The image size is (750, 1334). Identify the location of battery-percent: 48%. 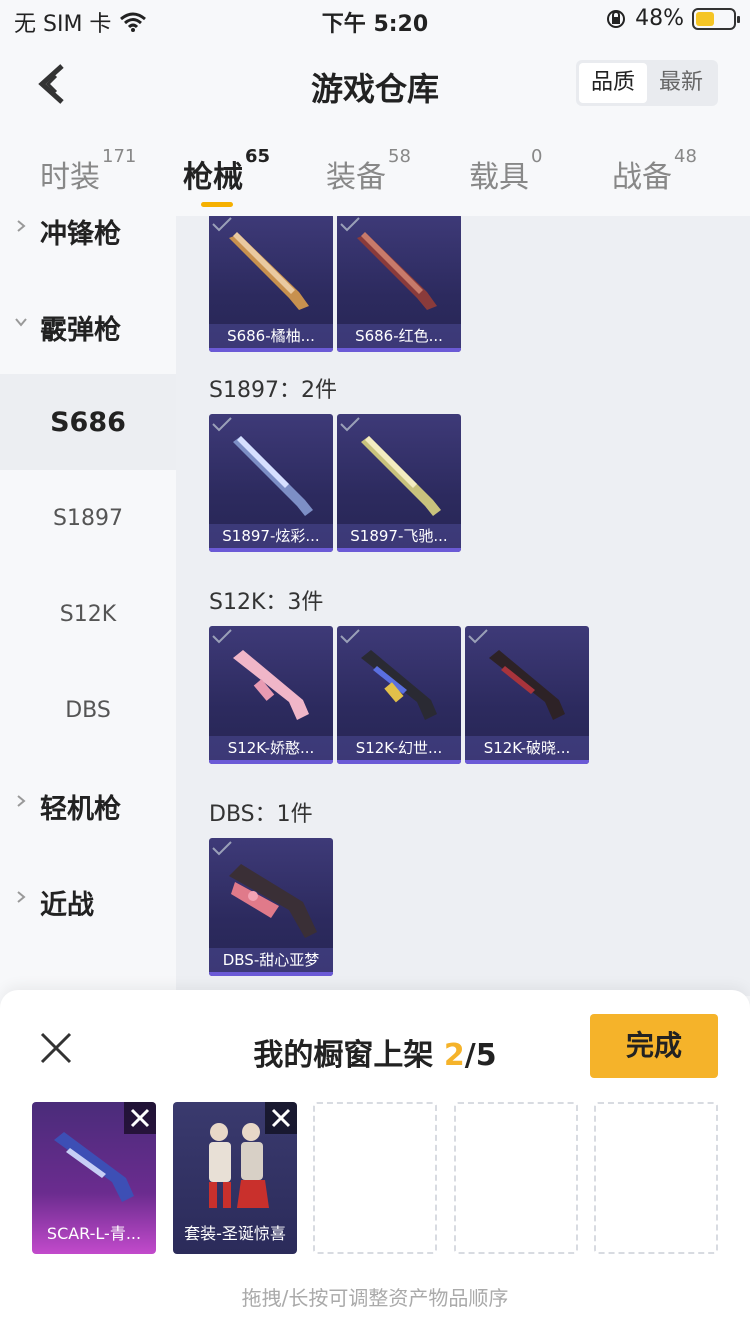
(659, 18).